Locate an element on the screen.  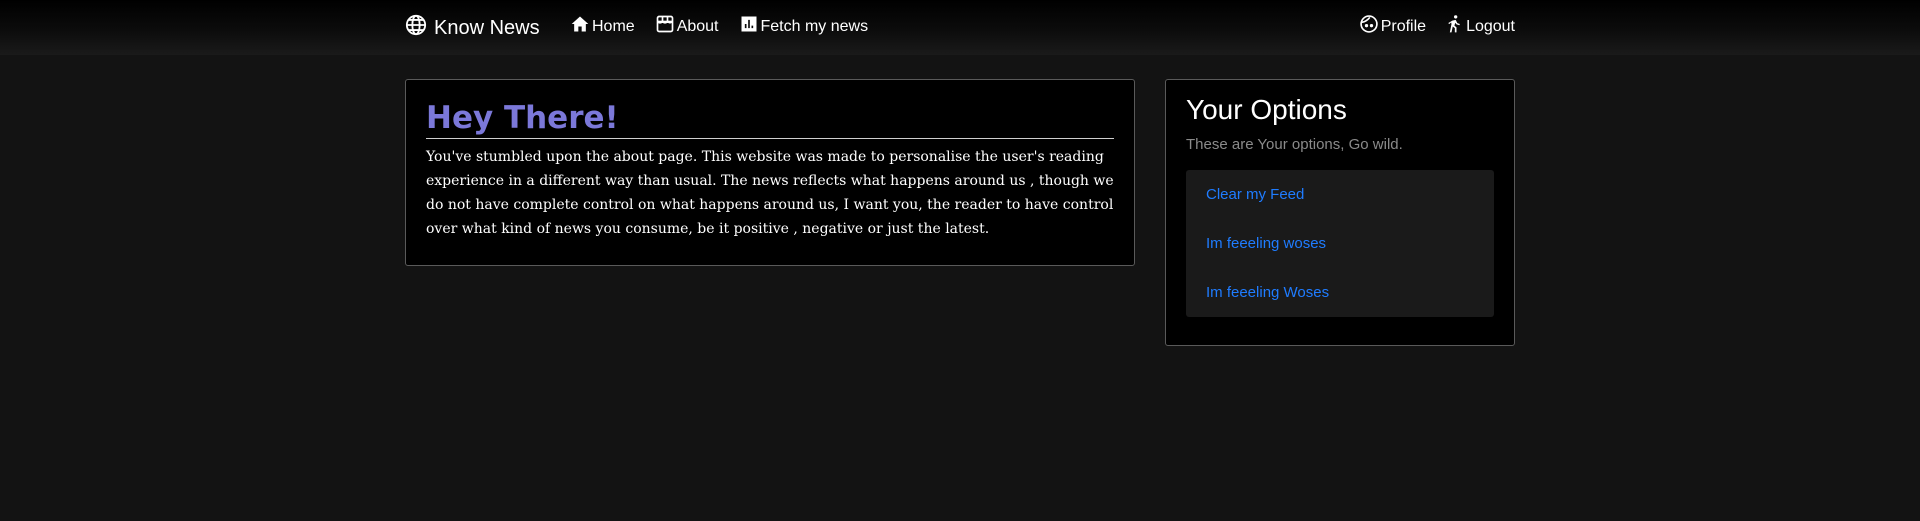
options-title: Your Options is located at coordinates (1266, 109).